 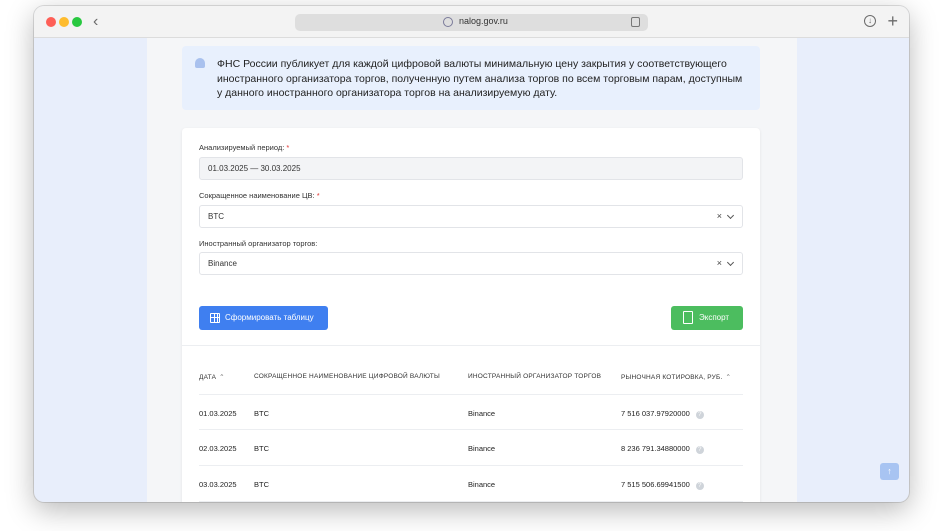 What do you see at coordinates (218, 448) in the screenshot?
I see `cell-date: 02.03.2025` at bounding box center [218, 448].